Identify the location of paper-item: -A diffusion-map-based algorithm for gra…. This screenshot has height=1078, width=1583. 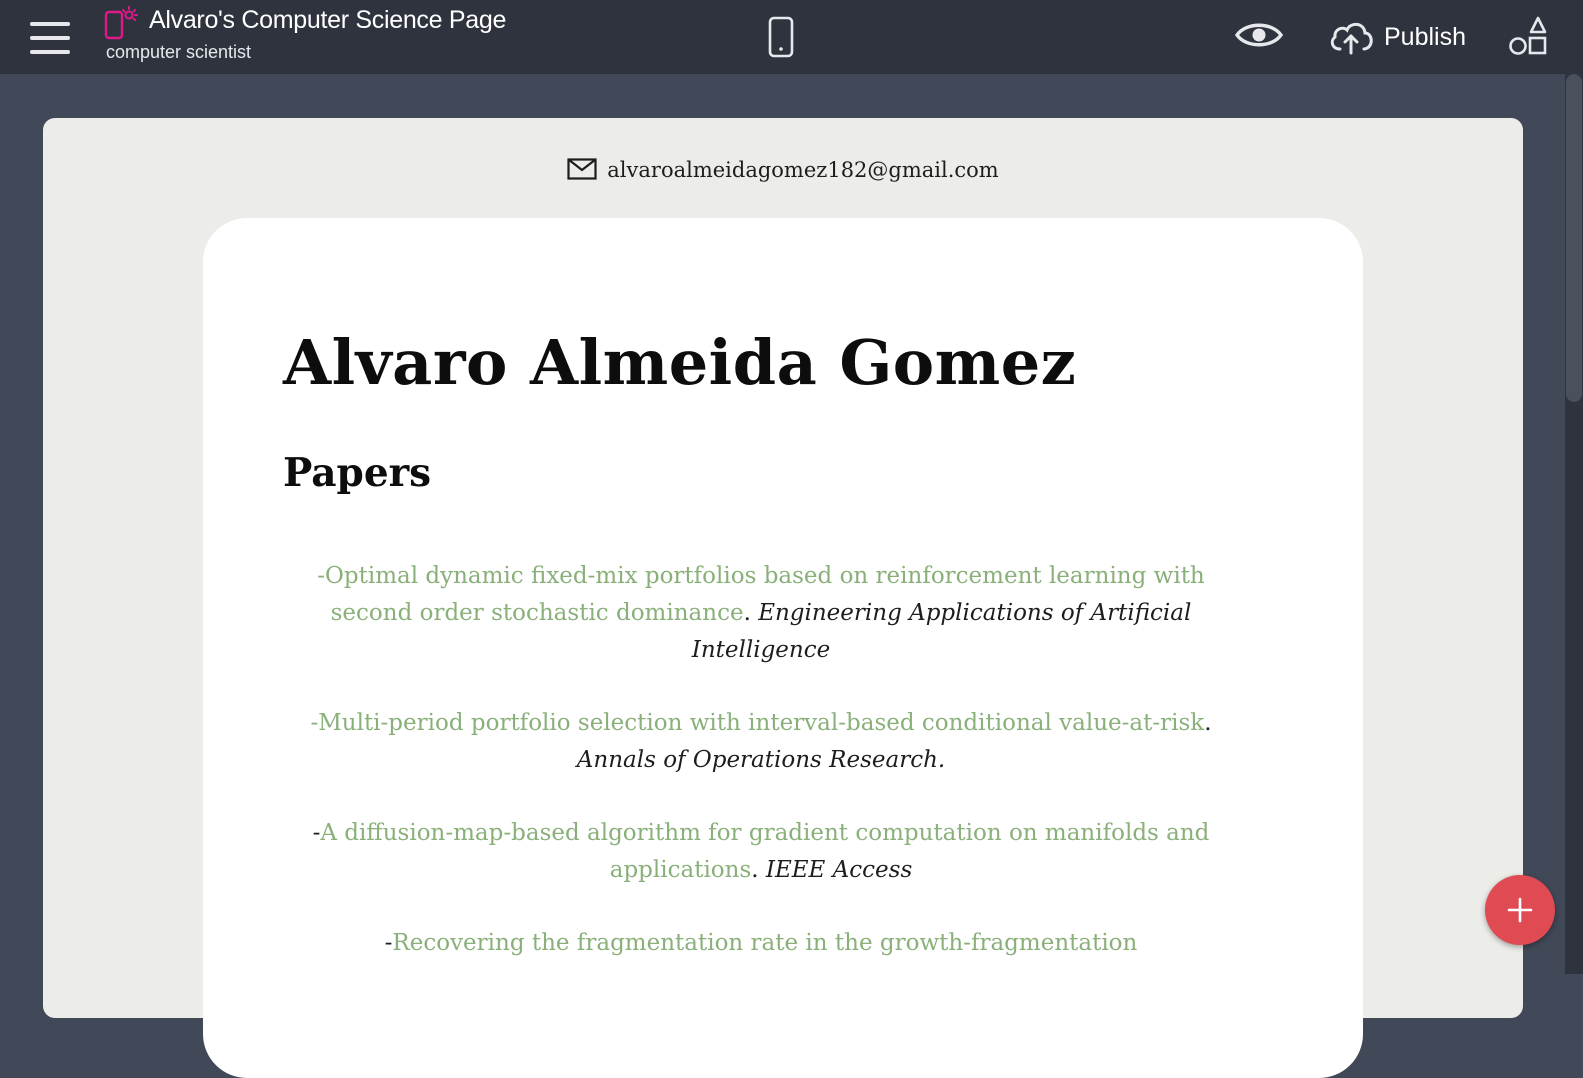
(761, 852).